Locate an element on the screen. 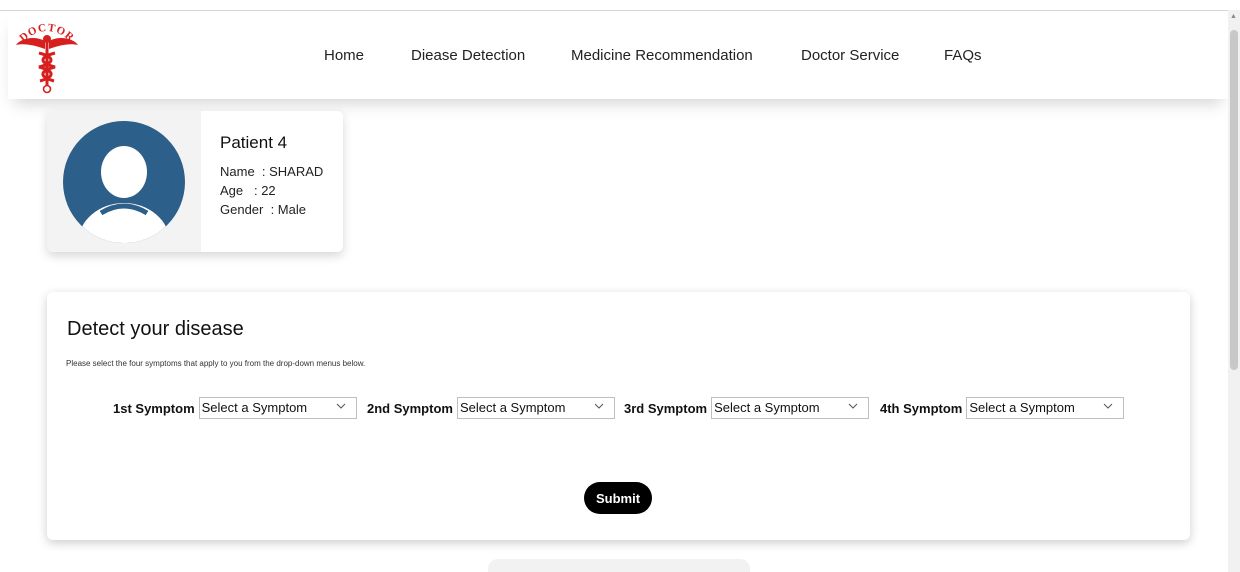 The image size is (1240, 572). symptom-1-select: Select a Symptom is located at coordinates (277, 408).